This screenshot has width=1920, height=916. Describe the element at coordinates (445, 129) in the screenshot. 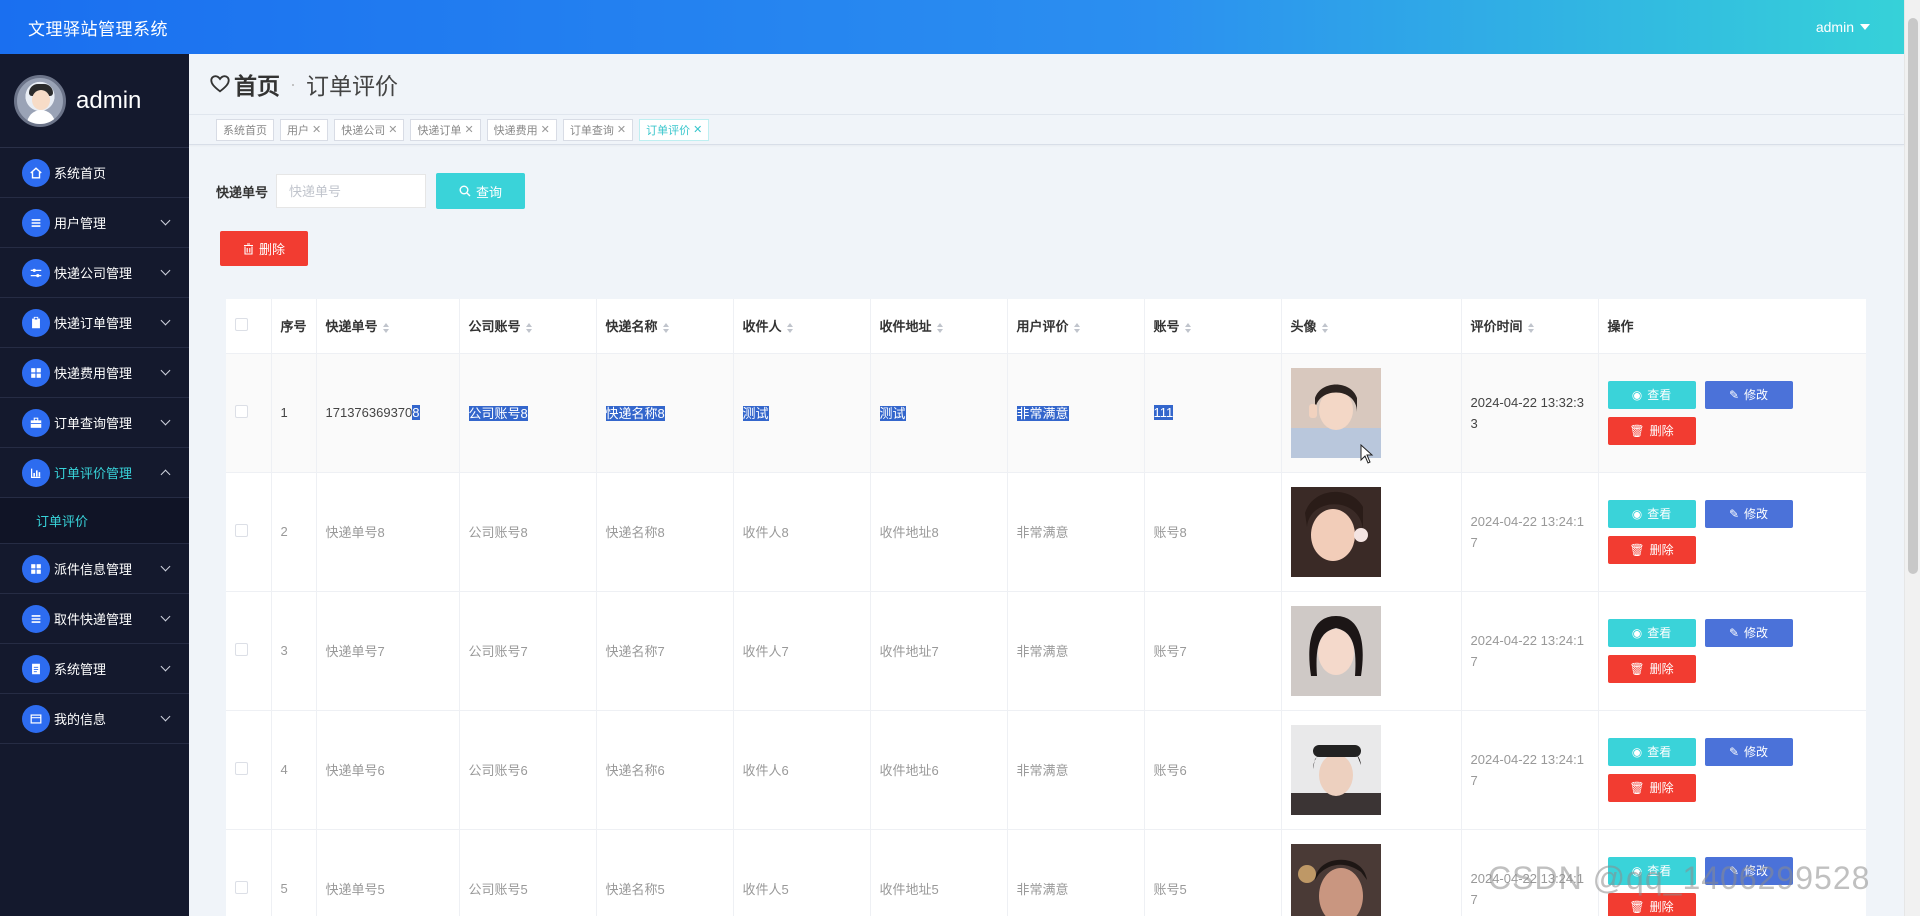

I see `tag-orders: 快递订单 ✕` at that location.